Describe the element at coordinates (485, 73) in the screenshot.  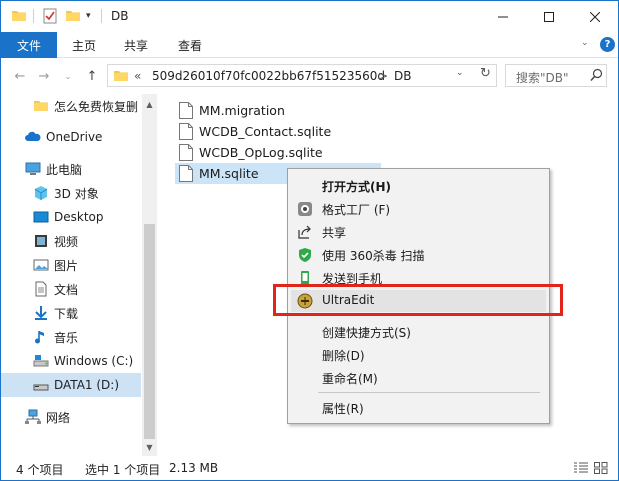
I see `refresh-icon: ↻` at that location.